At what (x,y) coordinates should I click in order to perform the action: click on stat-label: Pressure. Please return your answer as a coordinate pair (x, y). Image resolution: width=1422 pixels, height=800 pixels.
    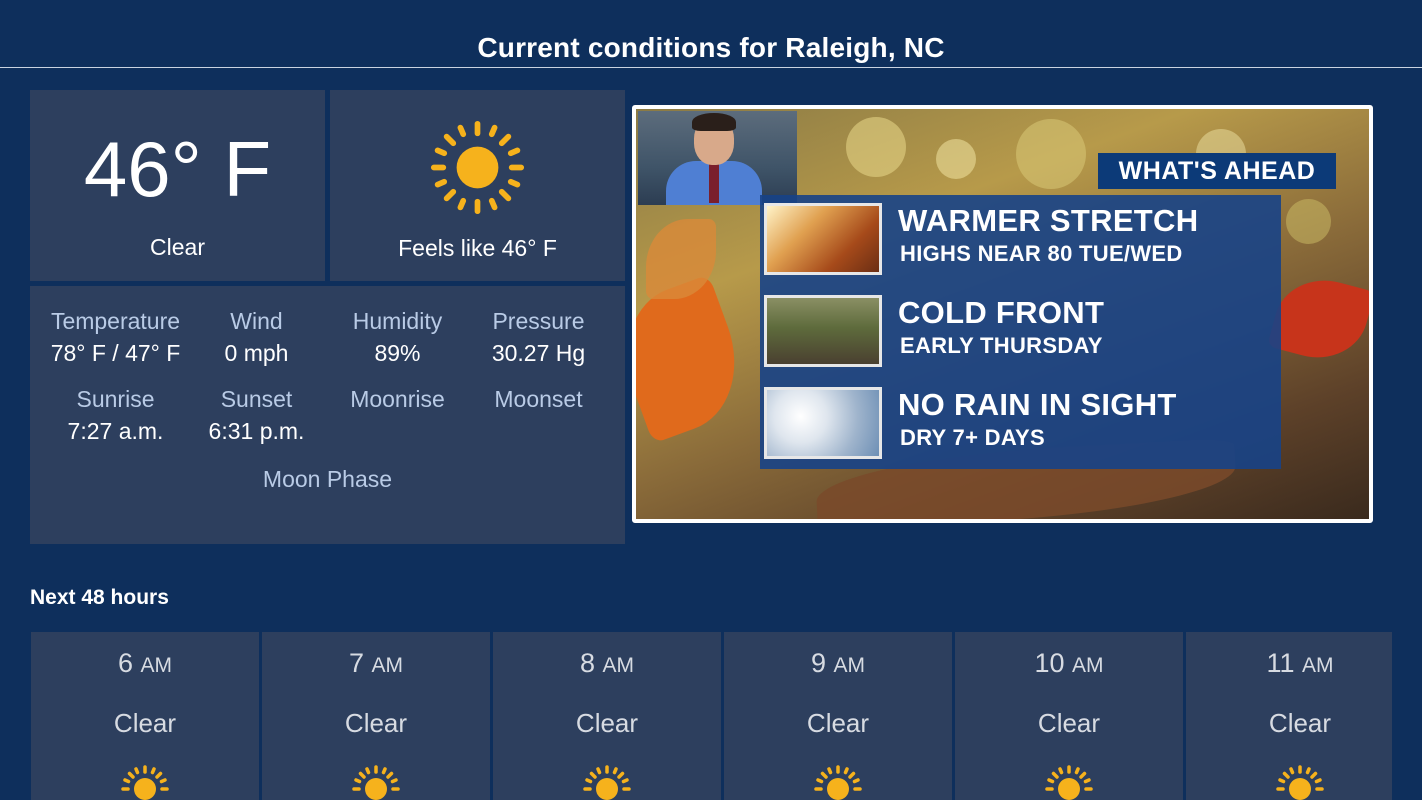
    Looking at the image, I should click on (538, 321).